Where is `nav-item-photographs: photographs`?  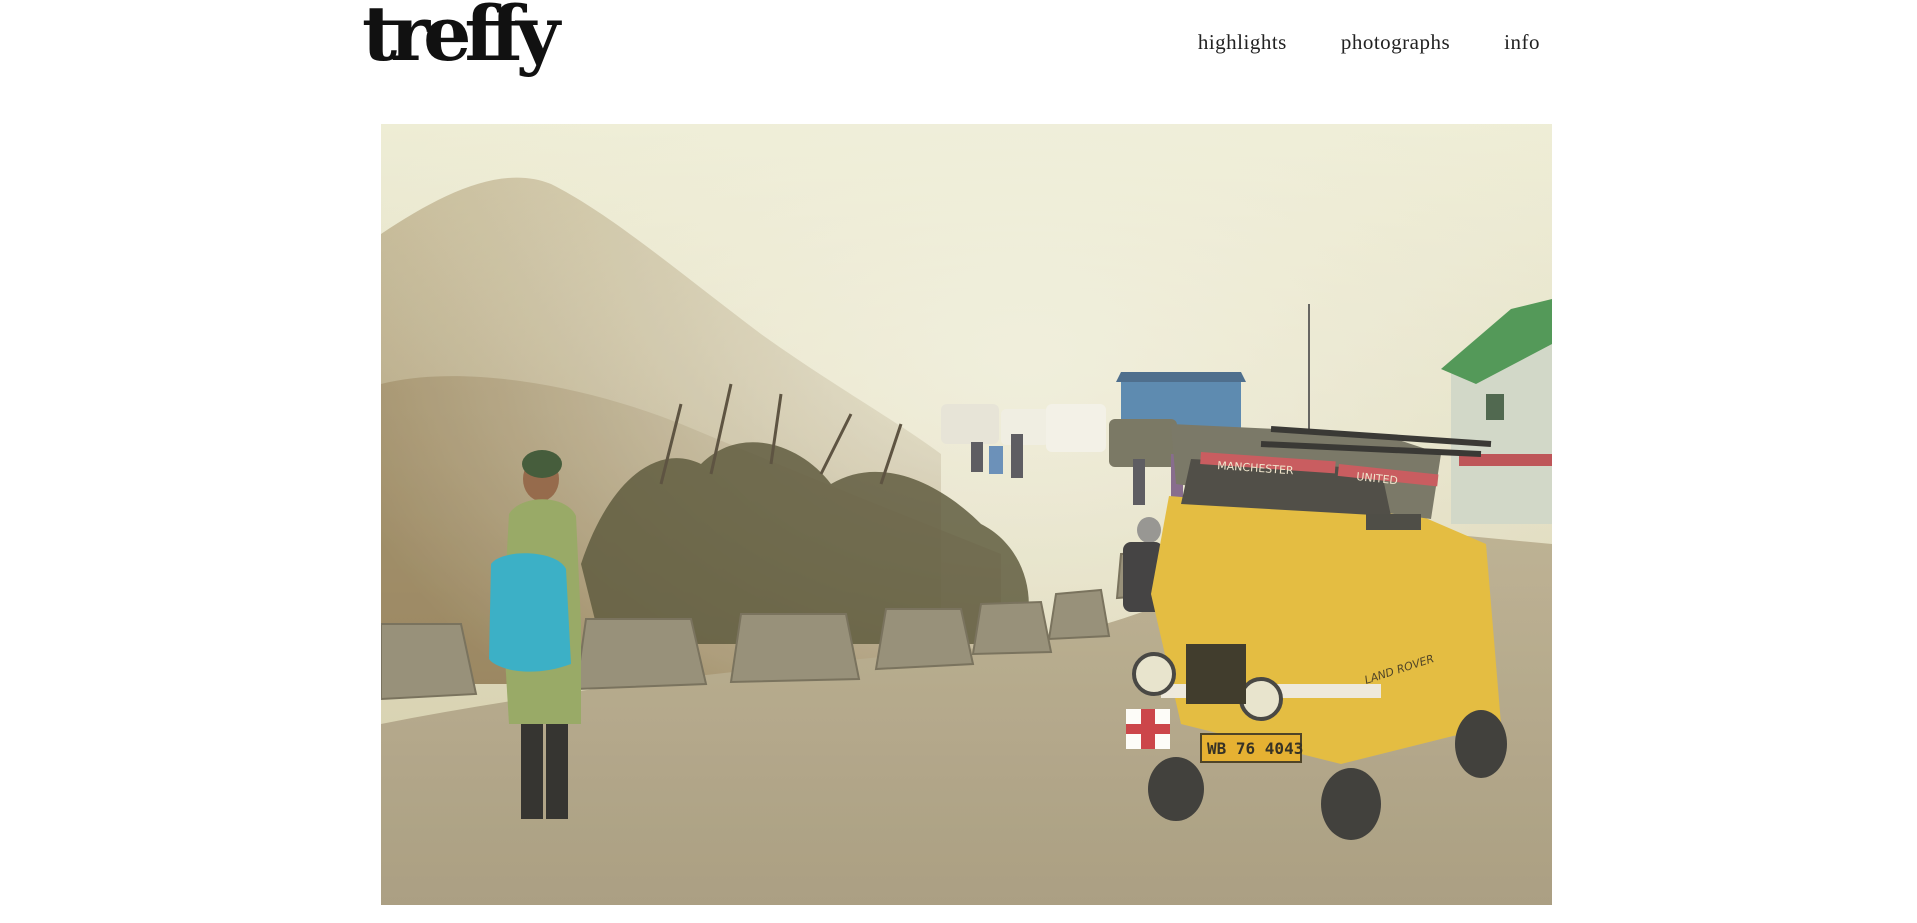
nav-item-photographs: photographs is located at coordinates (1395, 42).